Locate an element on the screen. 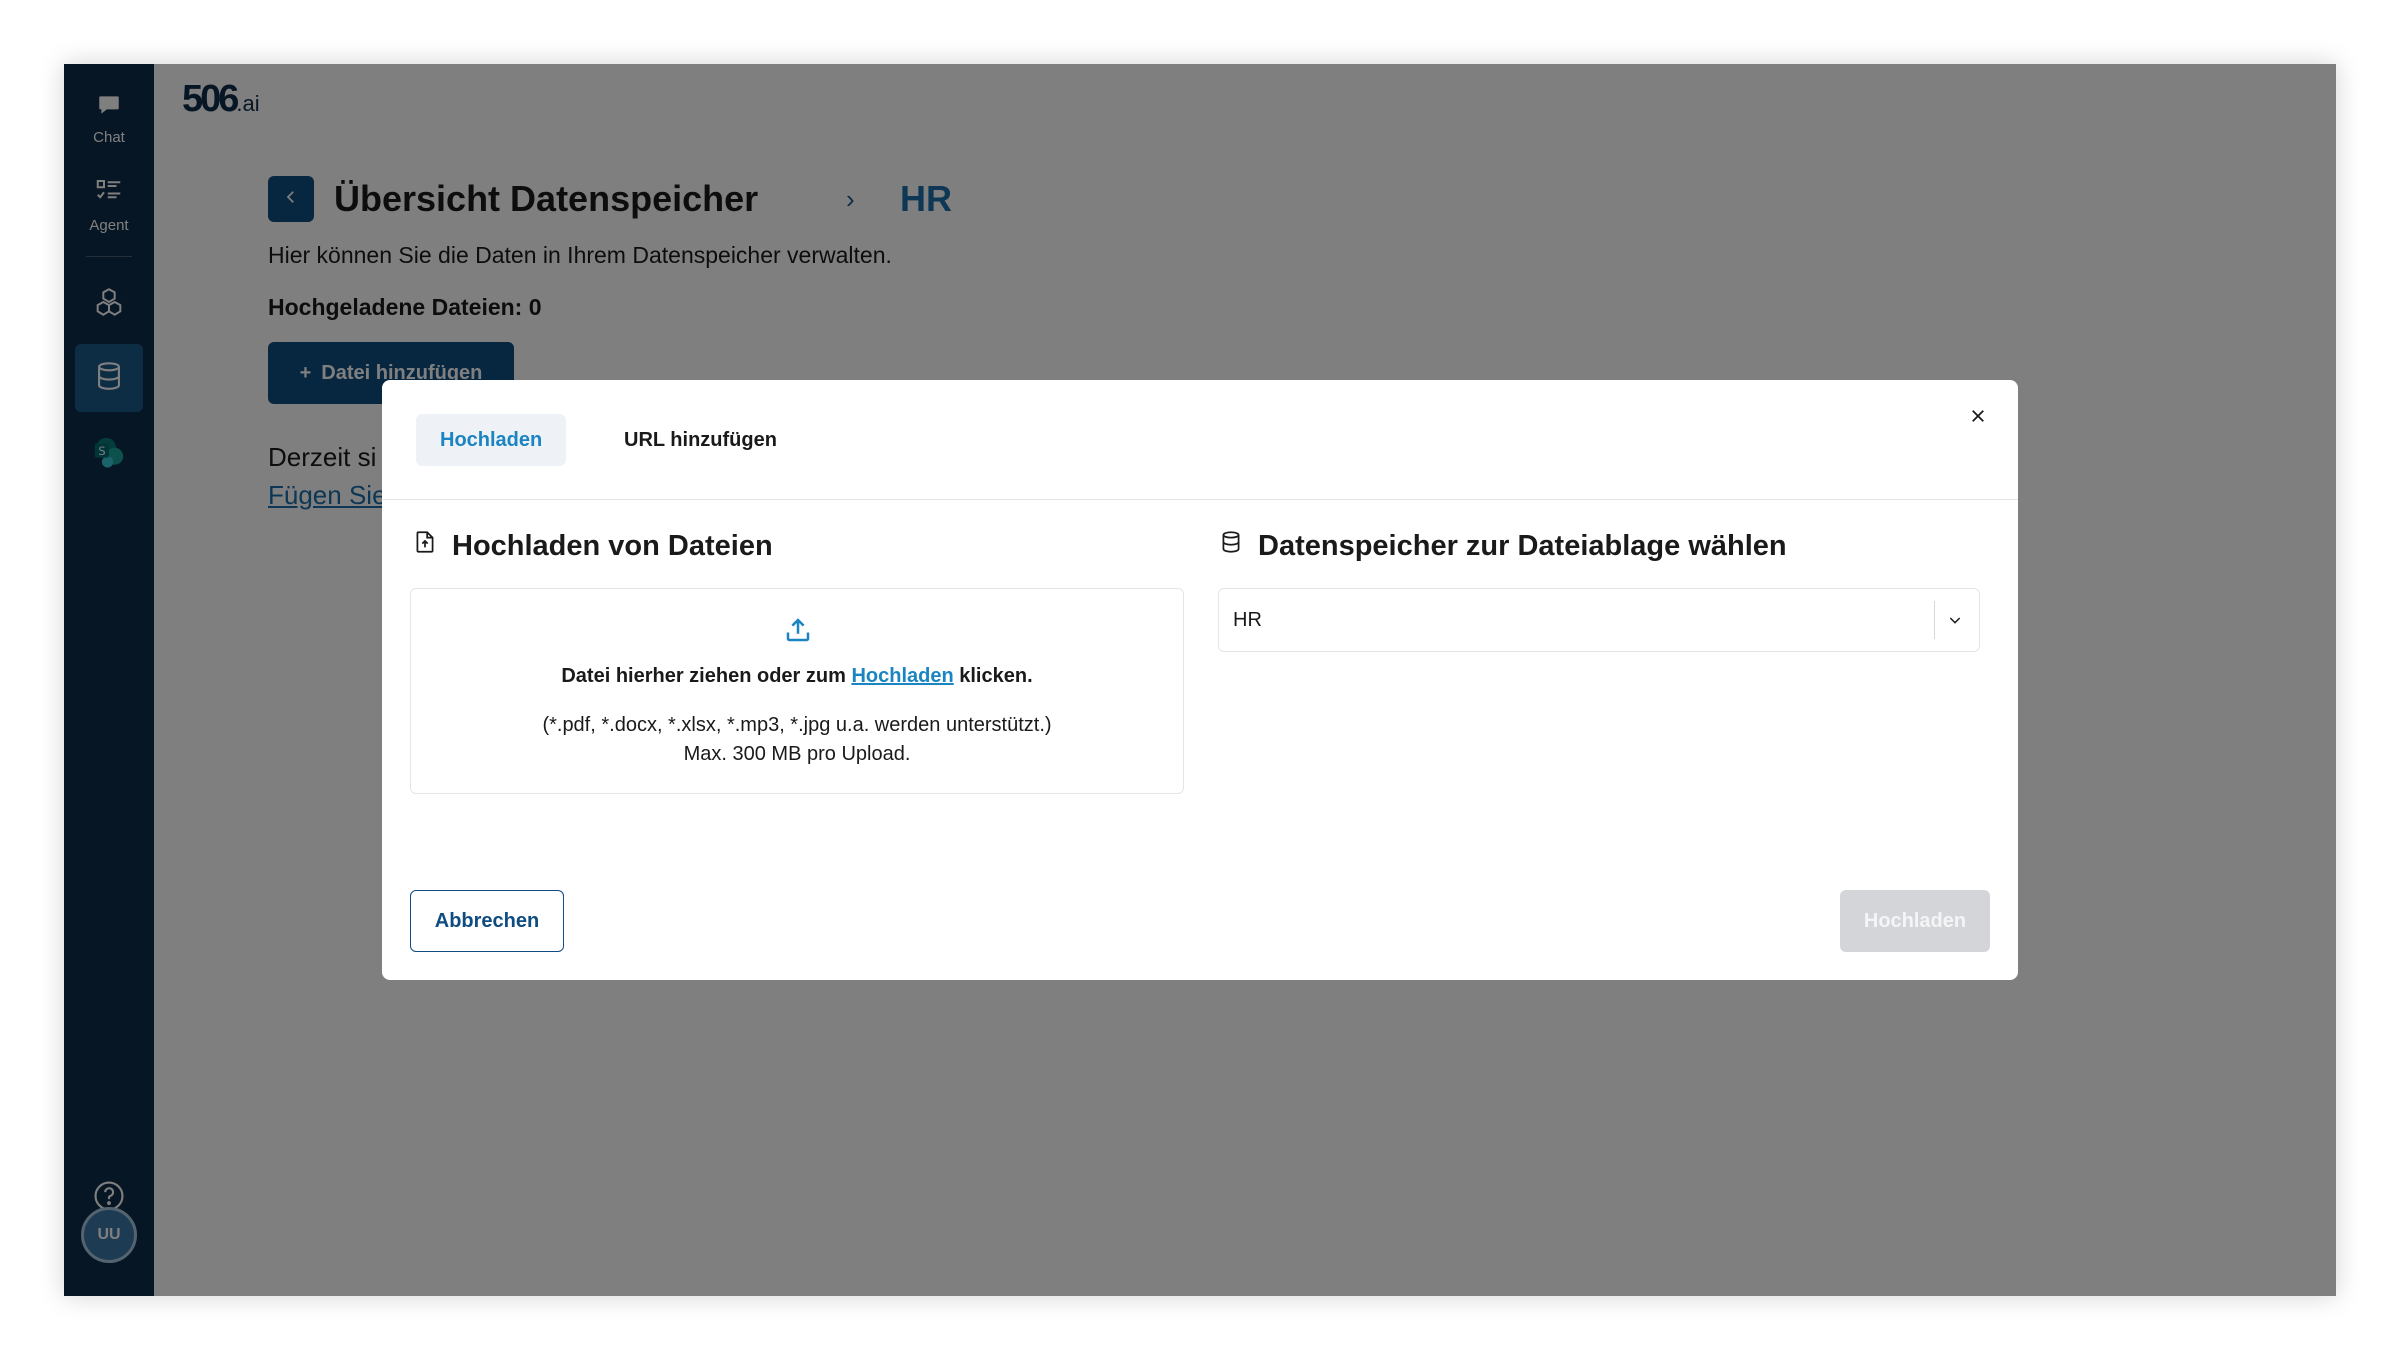  upload-section-title: Hochladen von Dateien is located at coordinates (592, 546).